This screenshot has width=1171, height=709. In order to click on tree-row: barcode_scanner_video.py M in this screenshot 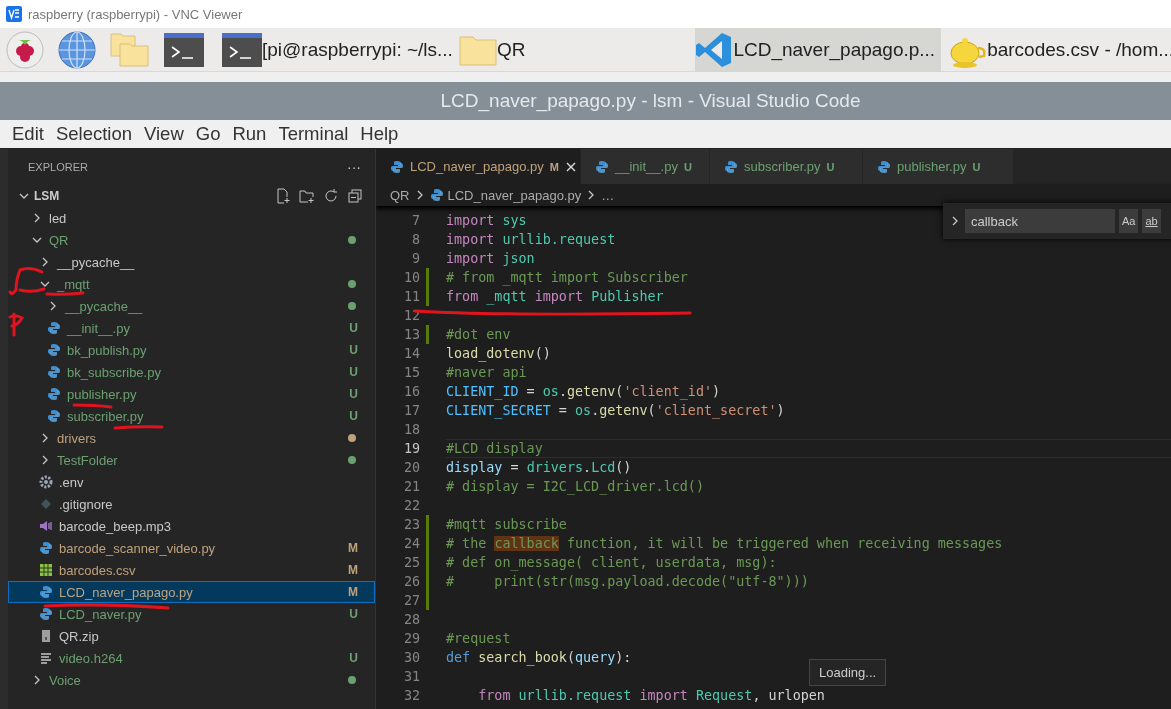, I will do `click(191, 548)`.